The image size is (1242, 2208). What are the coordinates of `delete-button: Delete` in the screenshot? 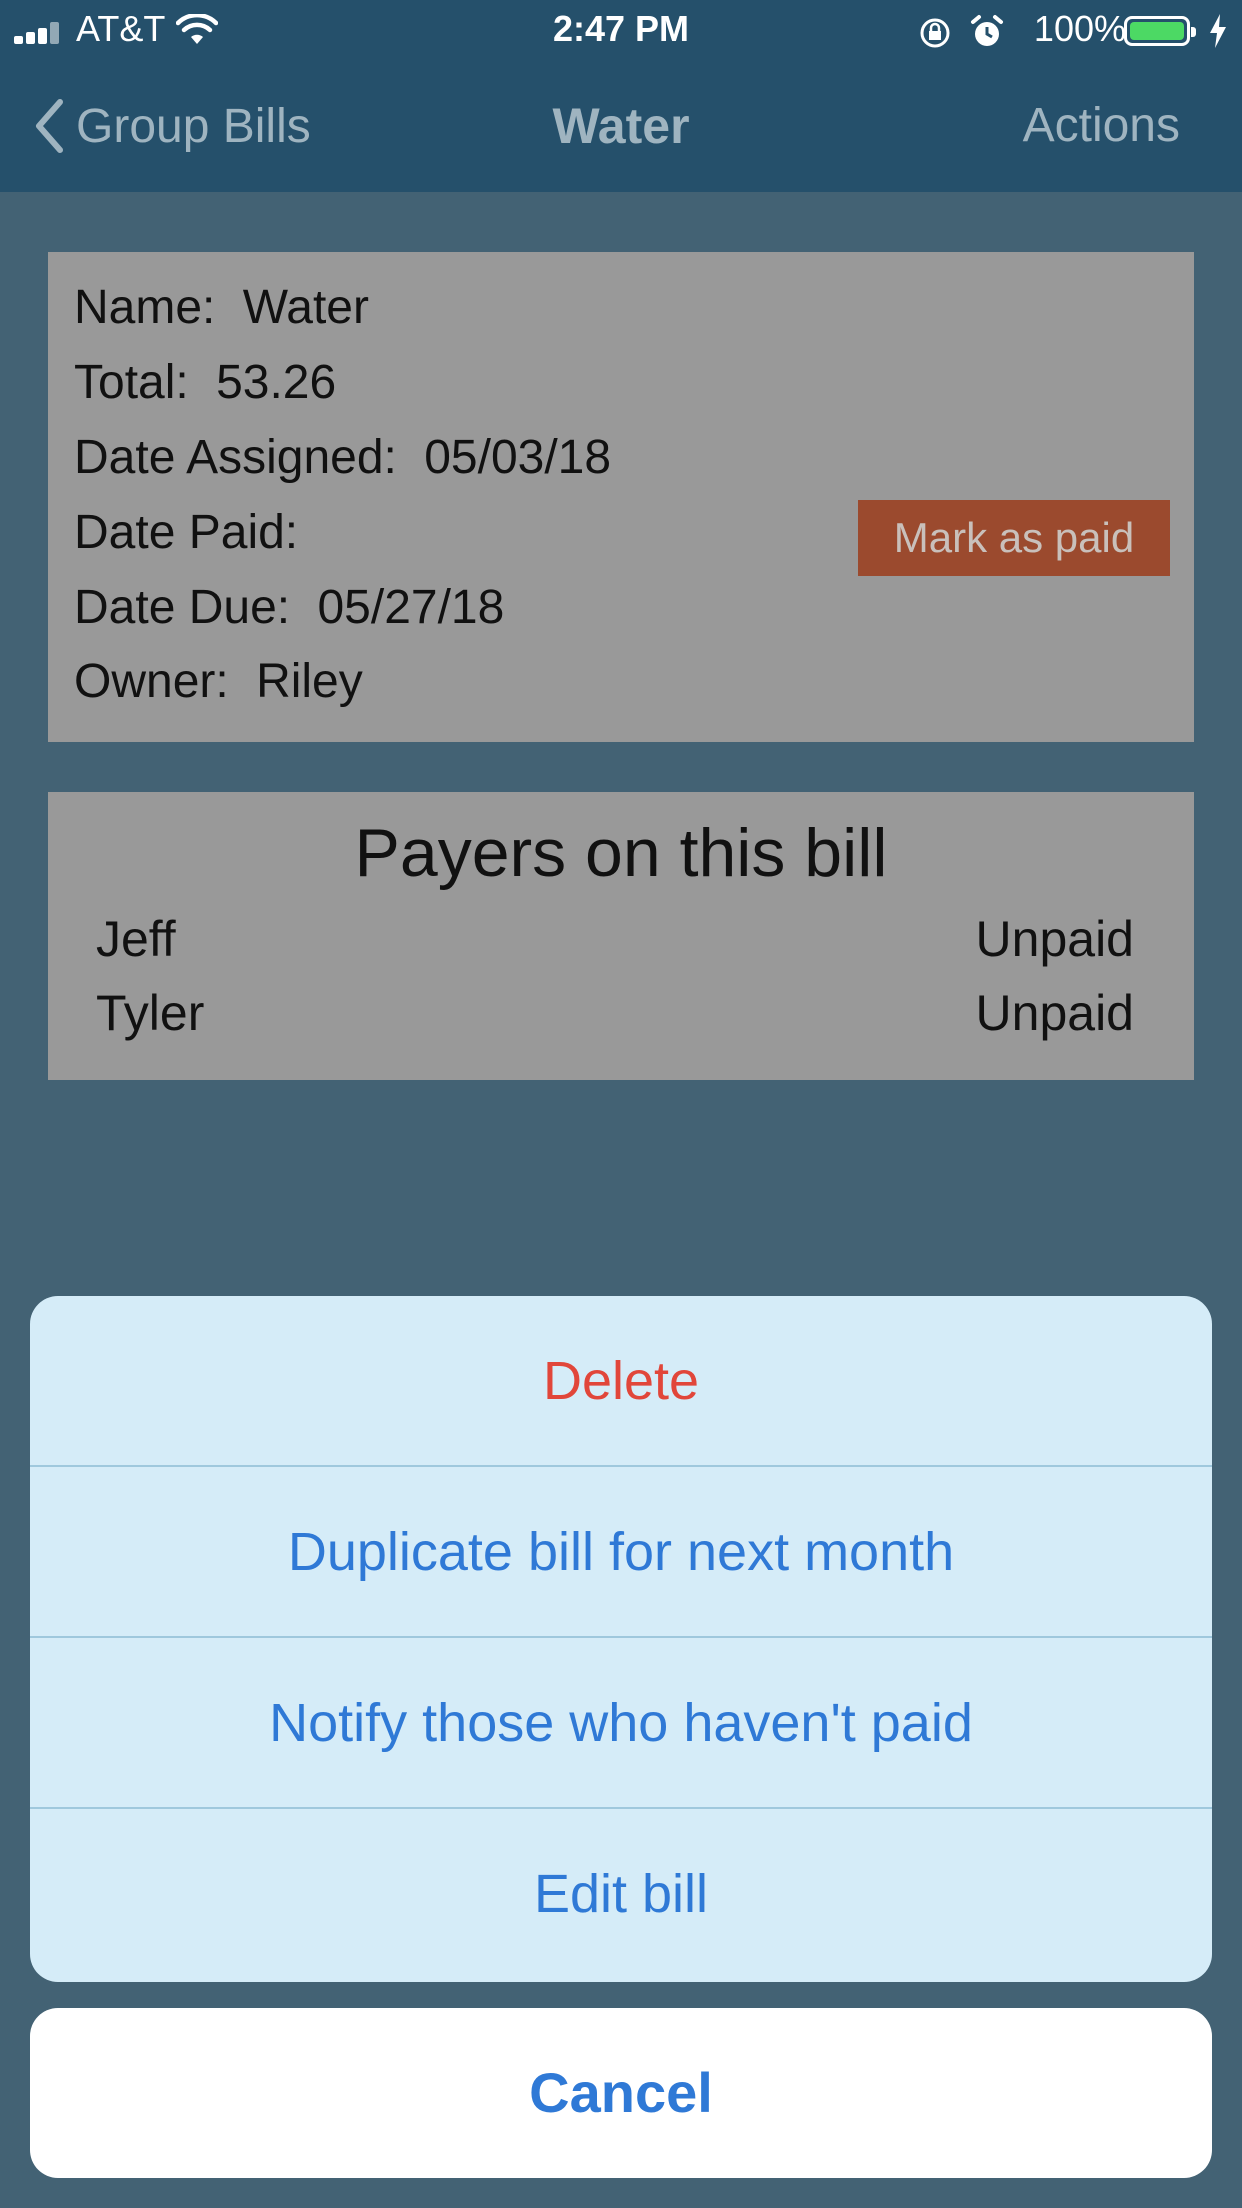 It's located at (621, 1381).